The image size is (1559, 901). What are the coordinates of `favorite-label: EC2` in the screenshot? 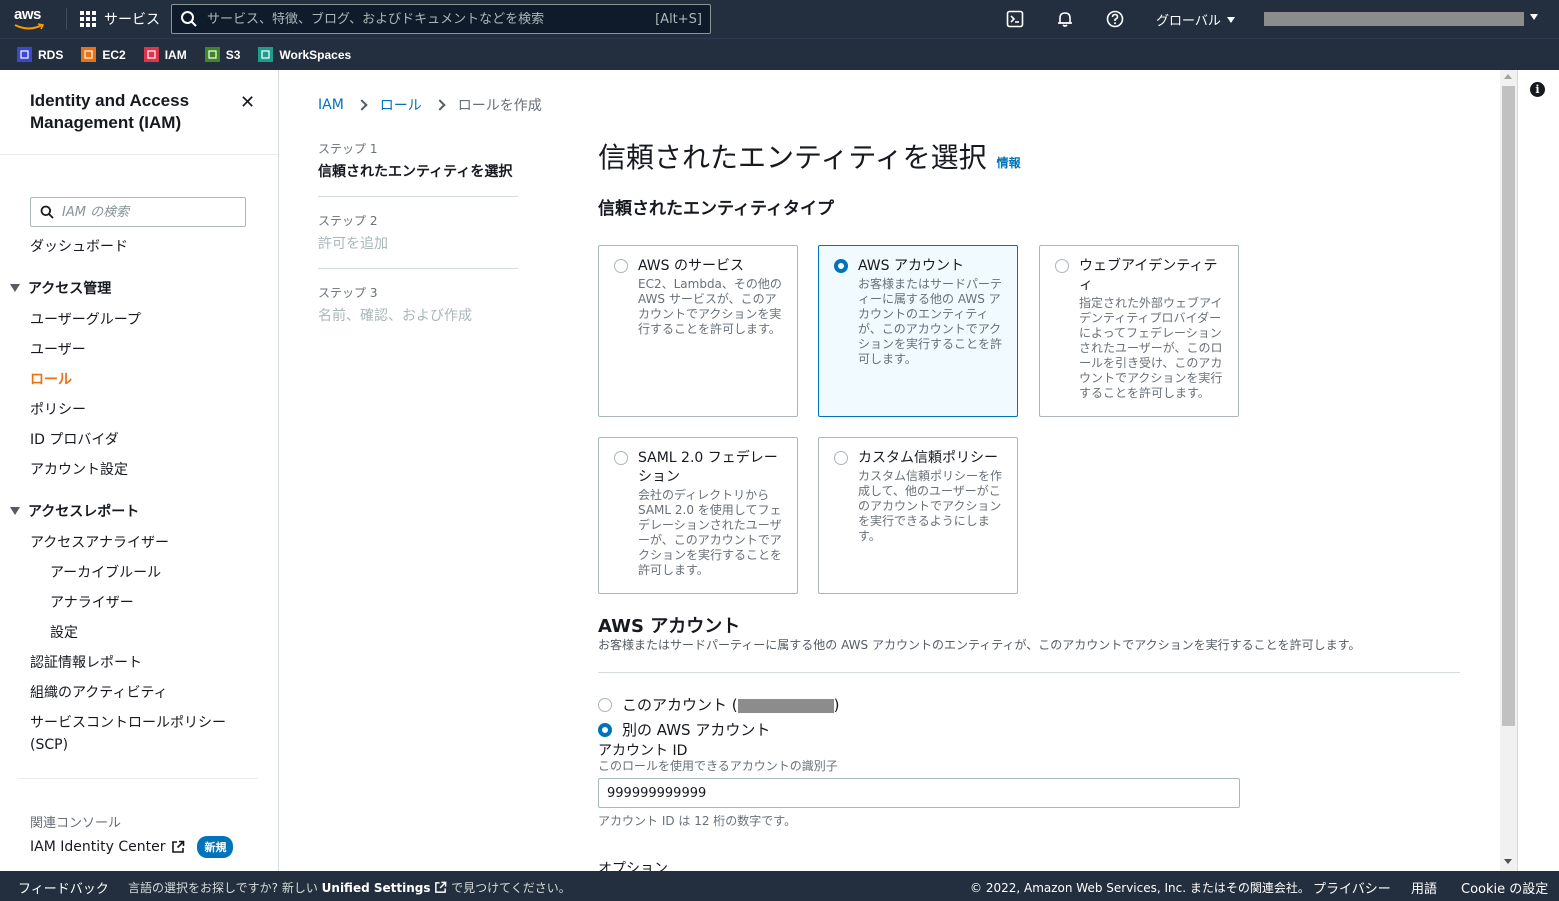 It's located at (114, 54).